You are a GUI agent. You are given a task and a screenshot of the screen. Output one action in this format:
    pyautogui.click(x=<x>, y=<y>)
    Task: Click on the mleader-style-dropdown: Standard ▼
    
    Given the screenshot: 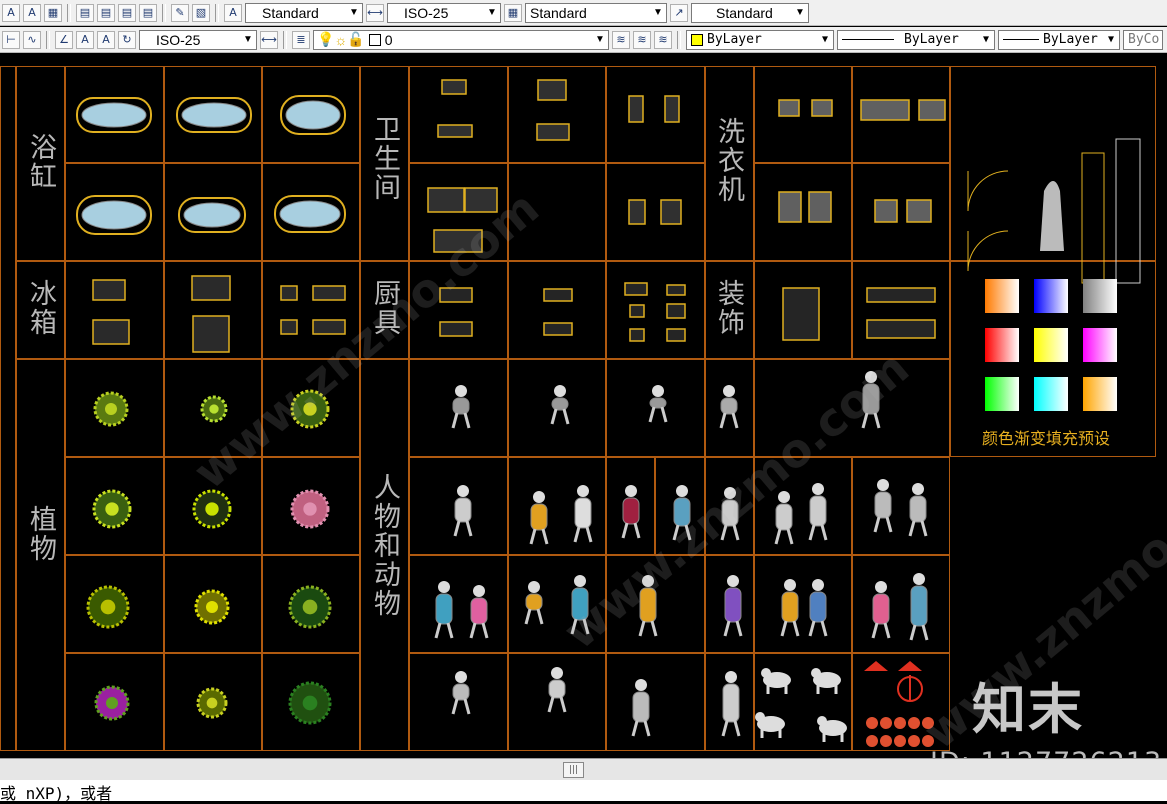 What is the action you would take?
    pyautogui.click(x=750, y=12)
    